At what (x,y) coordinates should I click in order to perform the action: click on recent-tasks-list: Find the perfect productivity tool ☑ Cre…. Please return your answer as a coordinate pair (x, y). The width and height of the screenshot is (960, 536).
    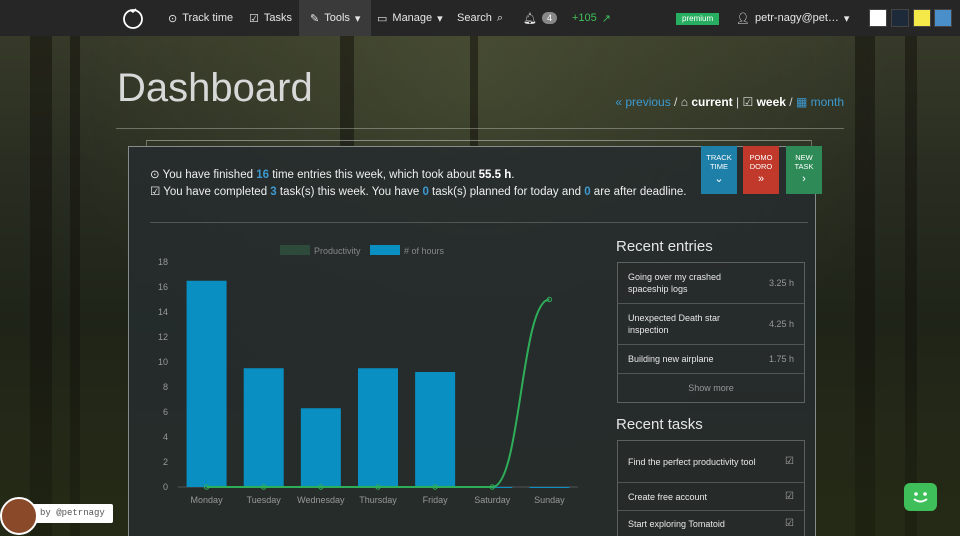
    Looking at the image, I should click on (711, 488).